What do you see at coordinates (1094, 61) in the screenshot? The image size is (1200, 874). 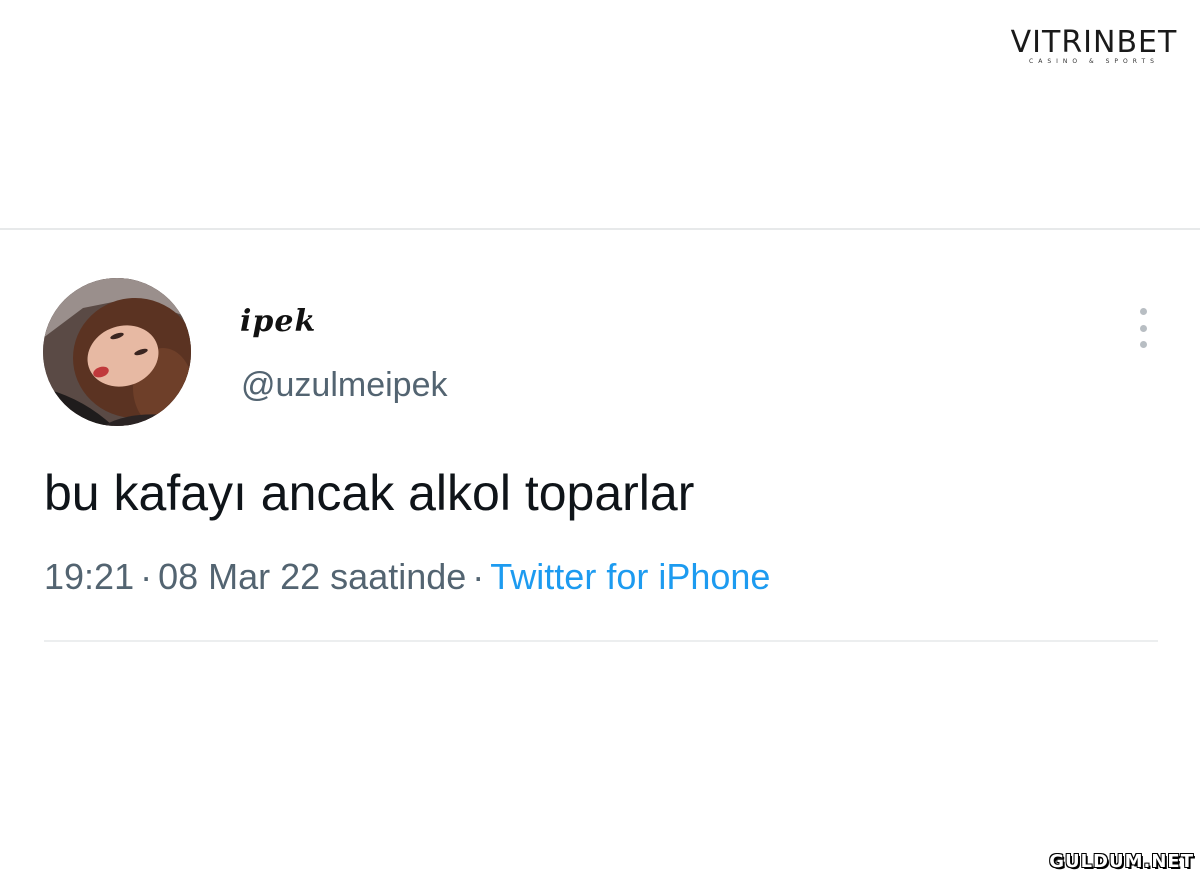 I see `brand-logo-tagline: CASINO & SPORTS` at bounding box center [1094, 61].